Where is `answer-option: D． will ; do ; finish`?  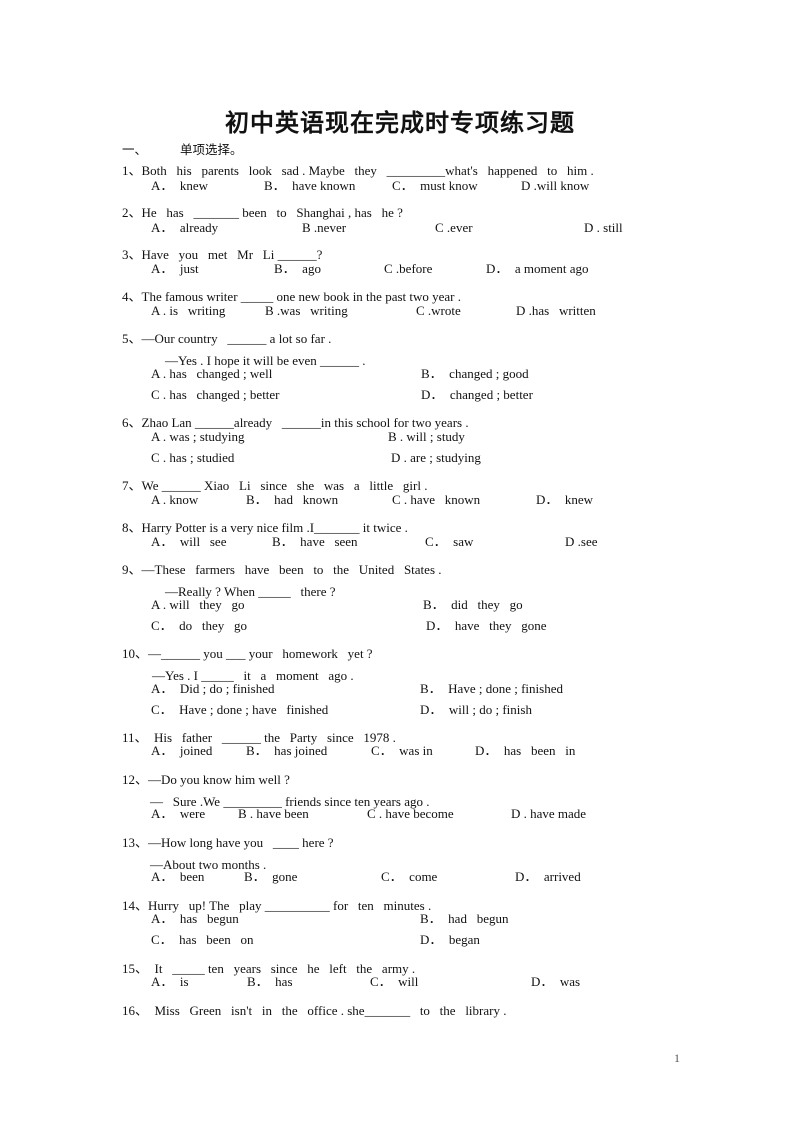 answer-option: D． will ; do ; finish is located at coordinates (476, 710).